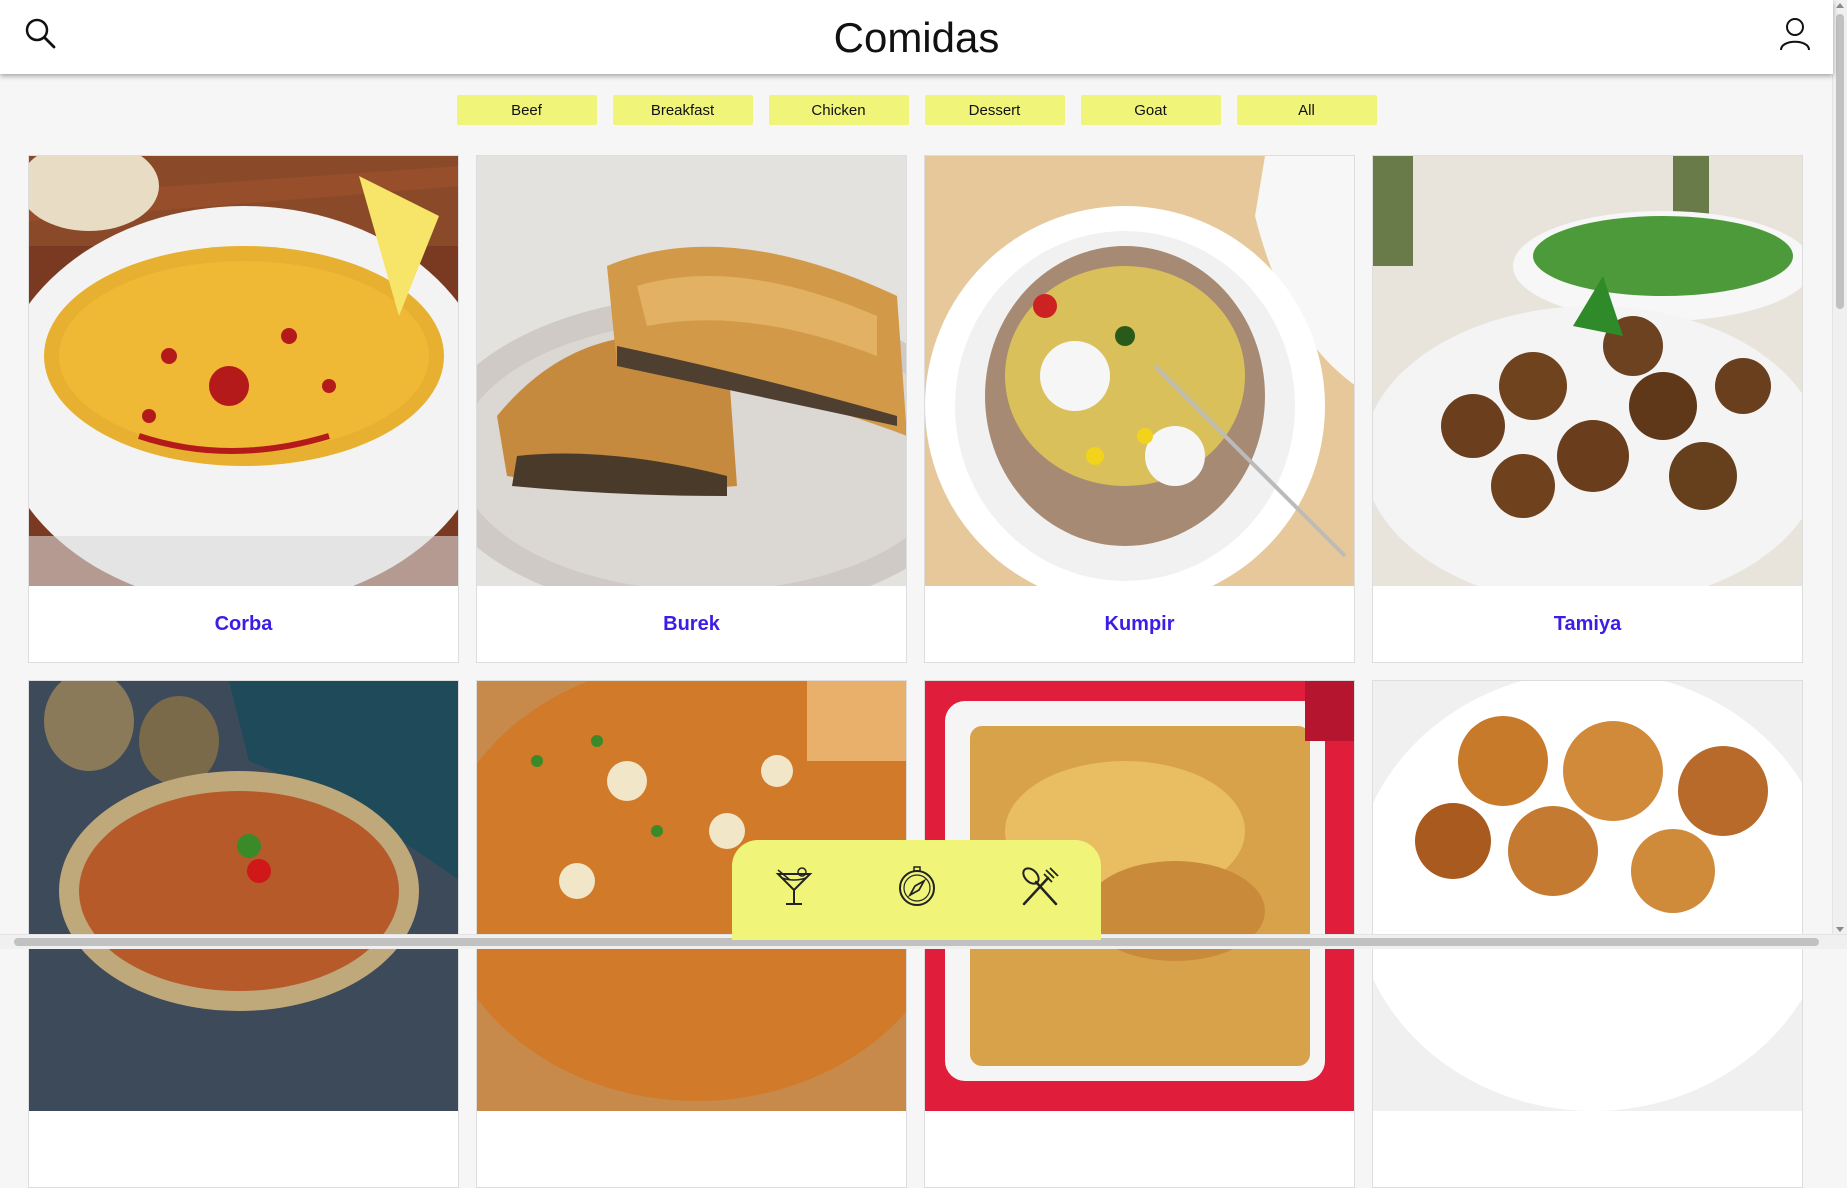 This screenshot has width=1847, height=1188. What do you see at coordinates (691, 624) in the screenshot?
I see `meal-title: Burek` at bounding box center [691, 624].